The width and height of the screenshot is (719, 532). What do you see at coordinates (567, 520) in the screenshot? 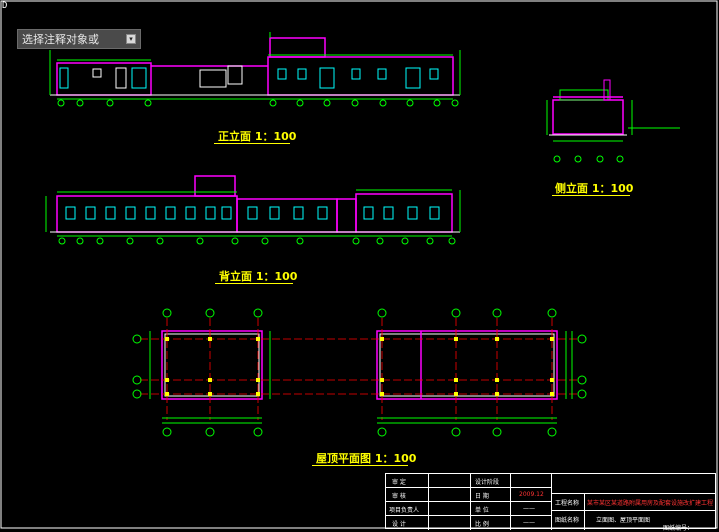
I see `tb-label: 图纸名称` at bounding box center [567, 520].